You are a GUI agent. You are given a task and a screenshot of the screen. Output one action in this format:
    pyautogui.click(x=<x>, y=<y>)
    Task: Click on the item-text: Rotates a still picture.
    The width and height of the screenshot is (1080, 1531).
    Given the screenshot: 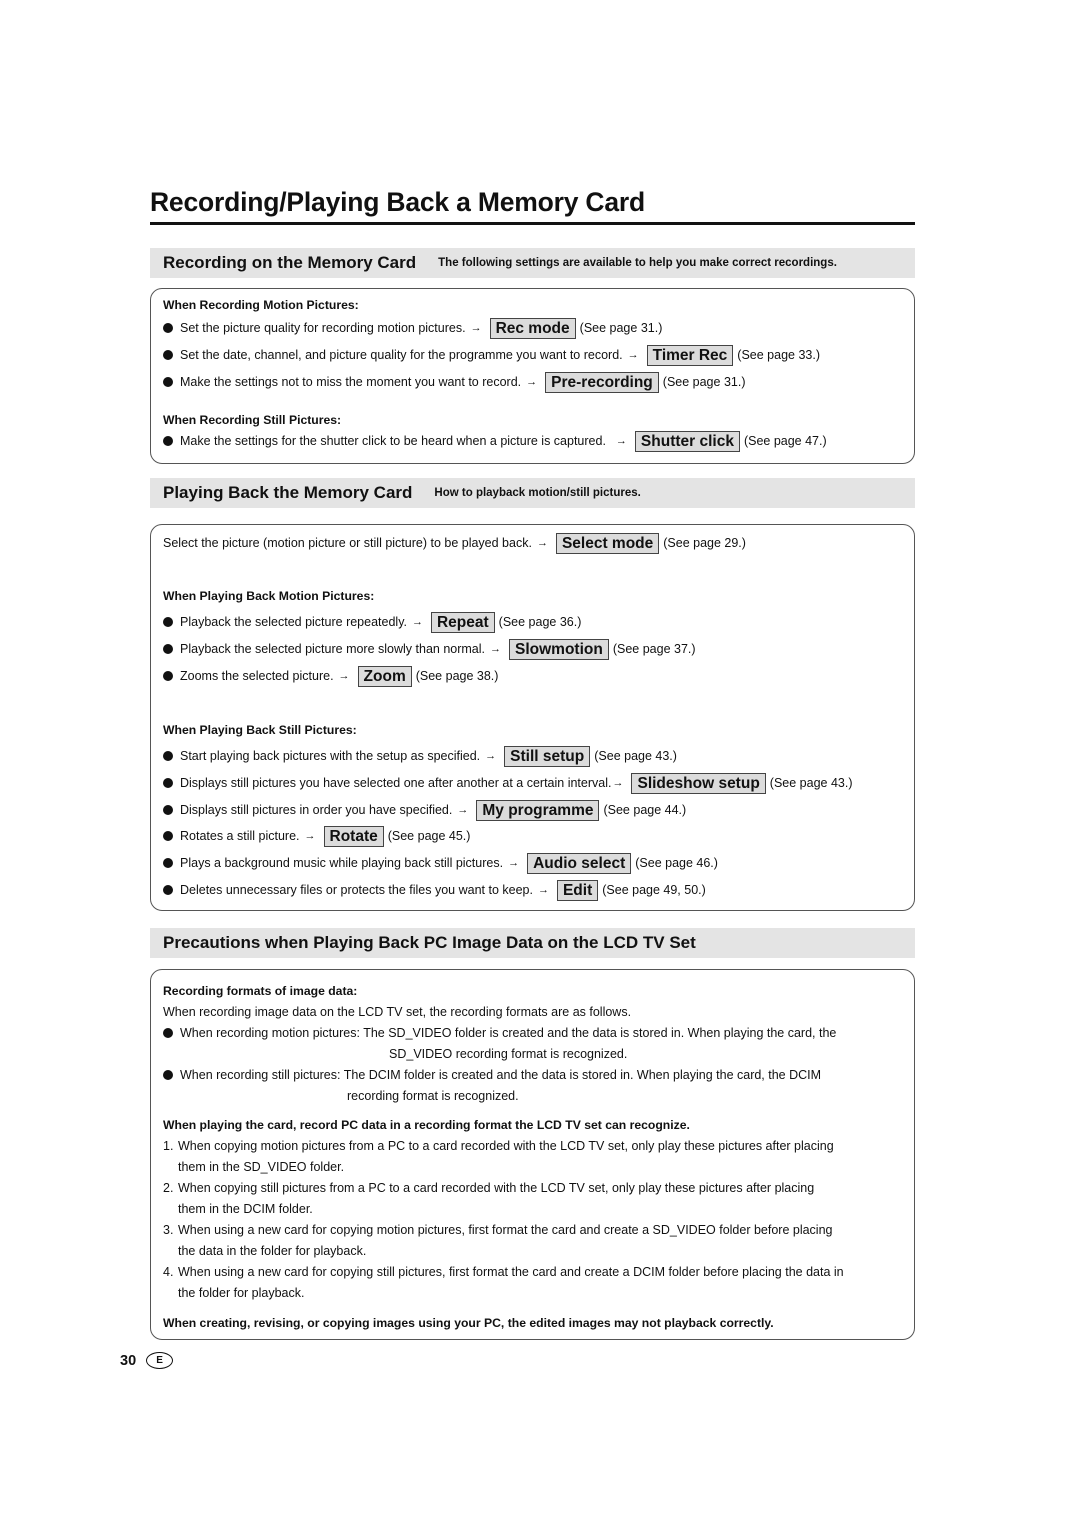 What is the action you would take?
    pyautogui.click(x=240, y=836)
    